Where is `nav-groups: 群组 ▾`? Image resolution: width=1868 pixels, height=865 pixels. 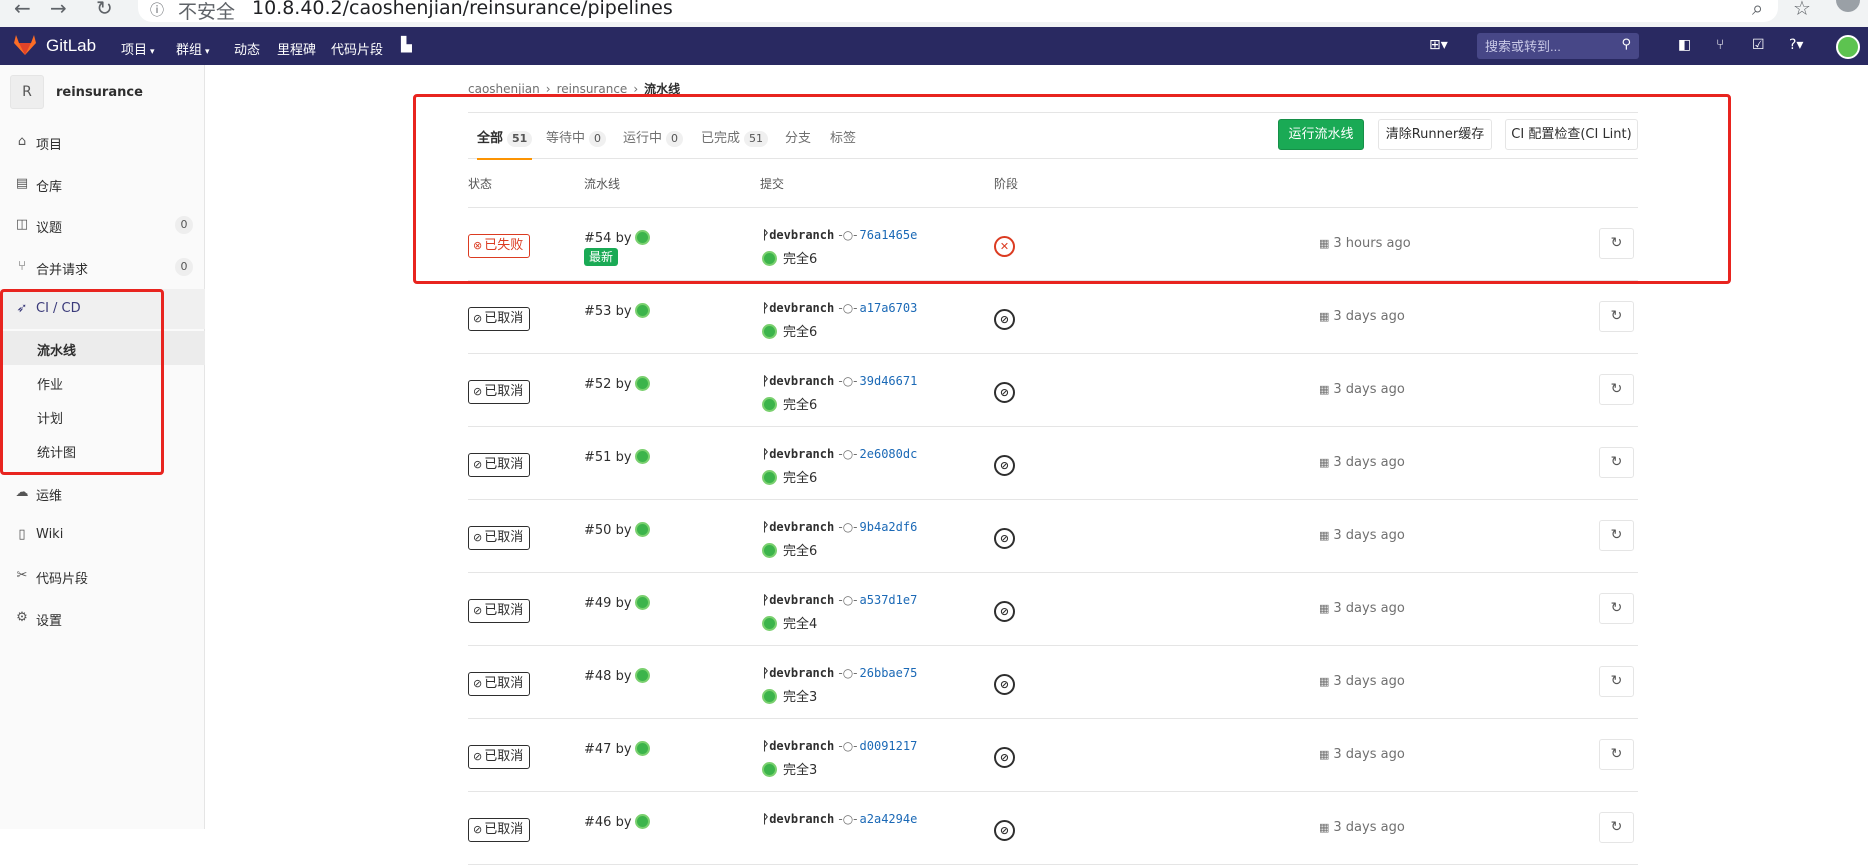
nav-groups: 群组 ▾ is located at coordinates (193, 48).